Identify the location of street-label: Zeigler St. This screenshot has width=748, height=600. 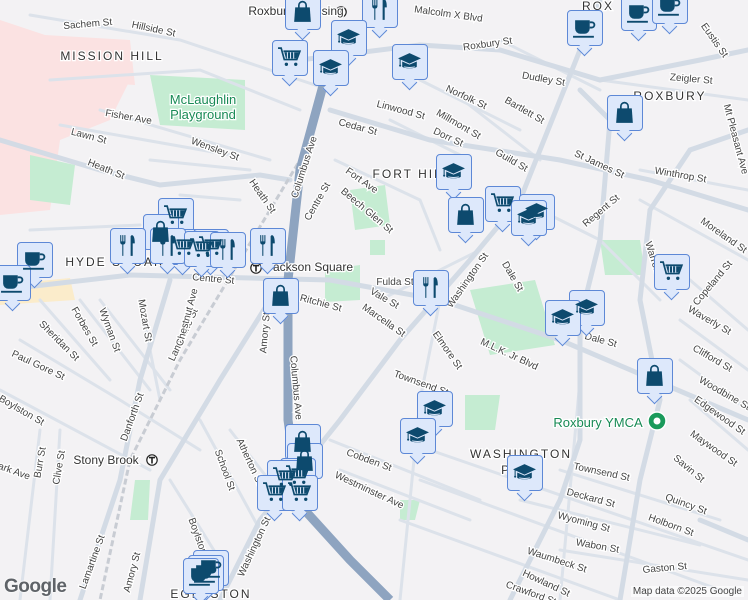
(691, 79).